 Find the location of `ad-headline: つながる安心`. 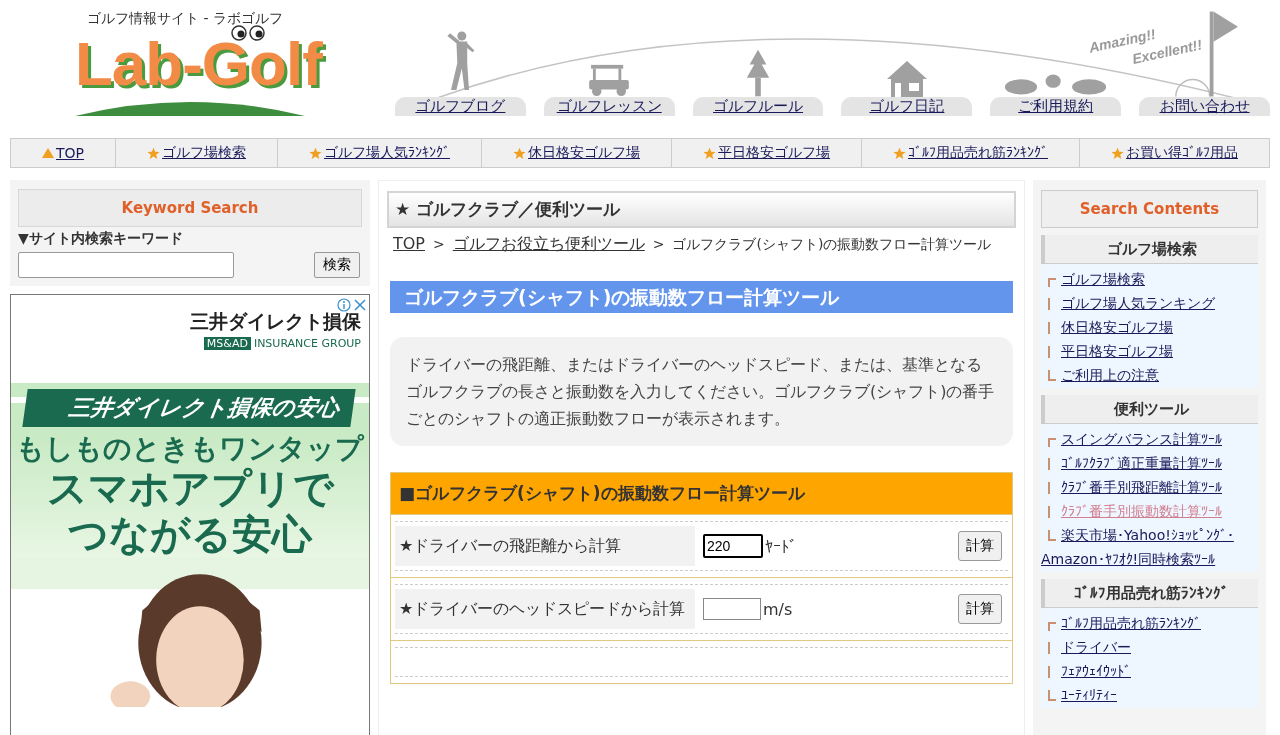

ad-headline: つながる安心 is located at coordinates (190, 534).